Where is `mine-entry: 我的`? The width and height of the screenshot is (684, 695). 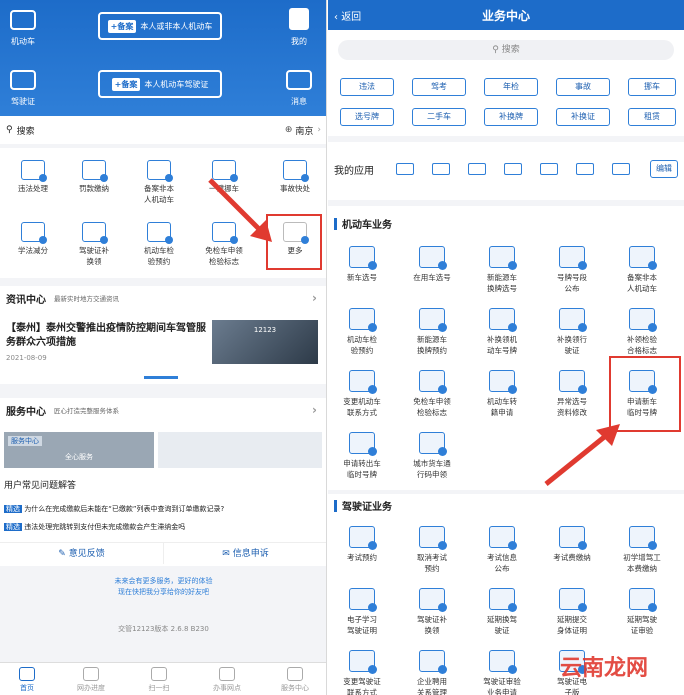 mine-entry: 我的 is located at coordinates (299, 27).